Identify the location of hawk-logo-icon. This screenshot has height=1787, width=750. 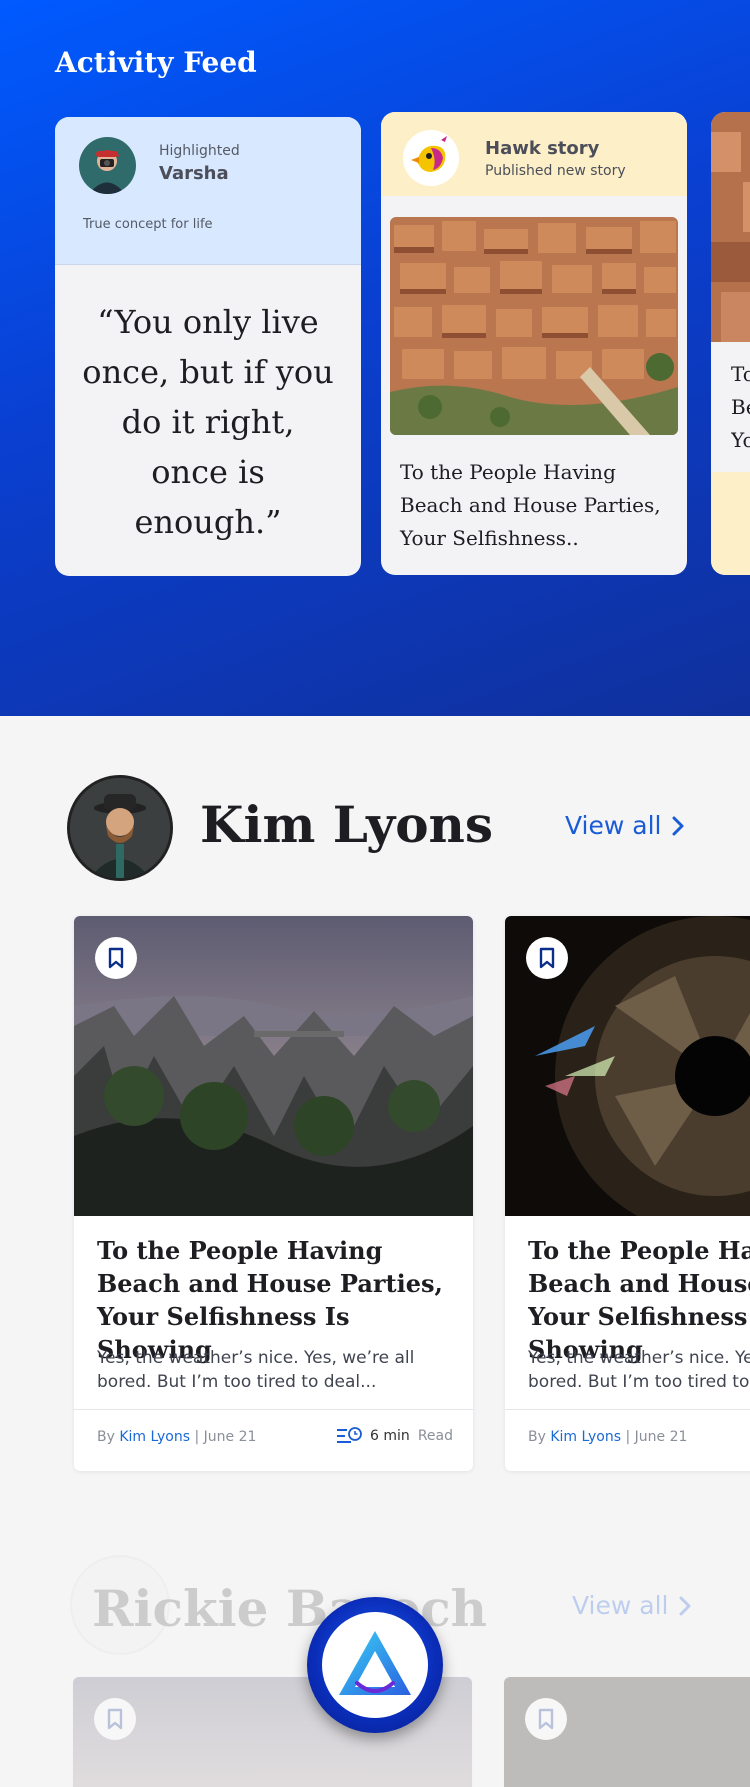
(431, 158).